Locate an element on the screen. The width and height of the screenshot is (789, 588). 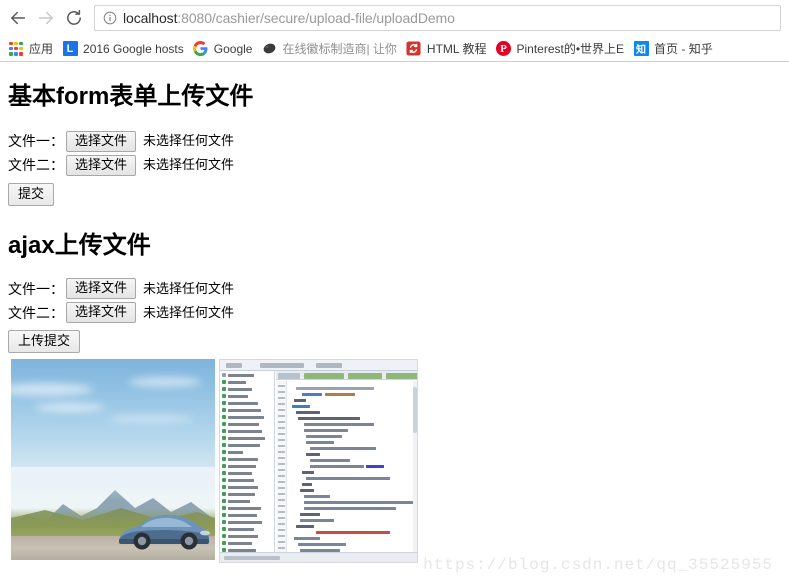
pinterest-icon-glyph: P is located at coordinates (503, 48).